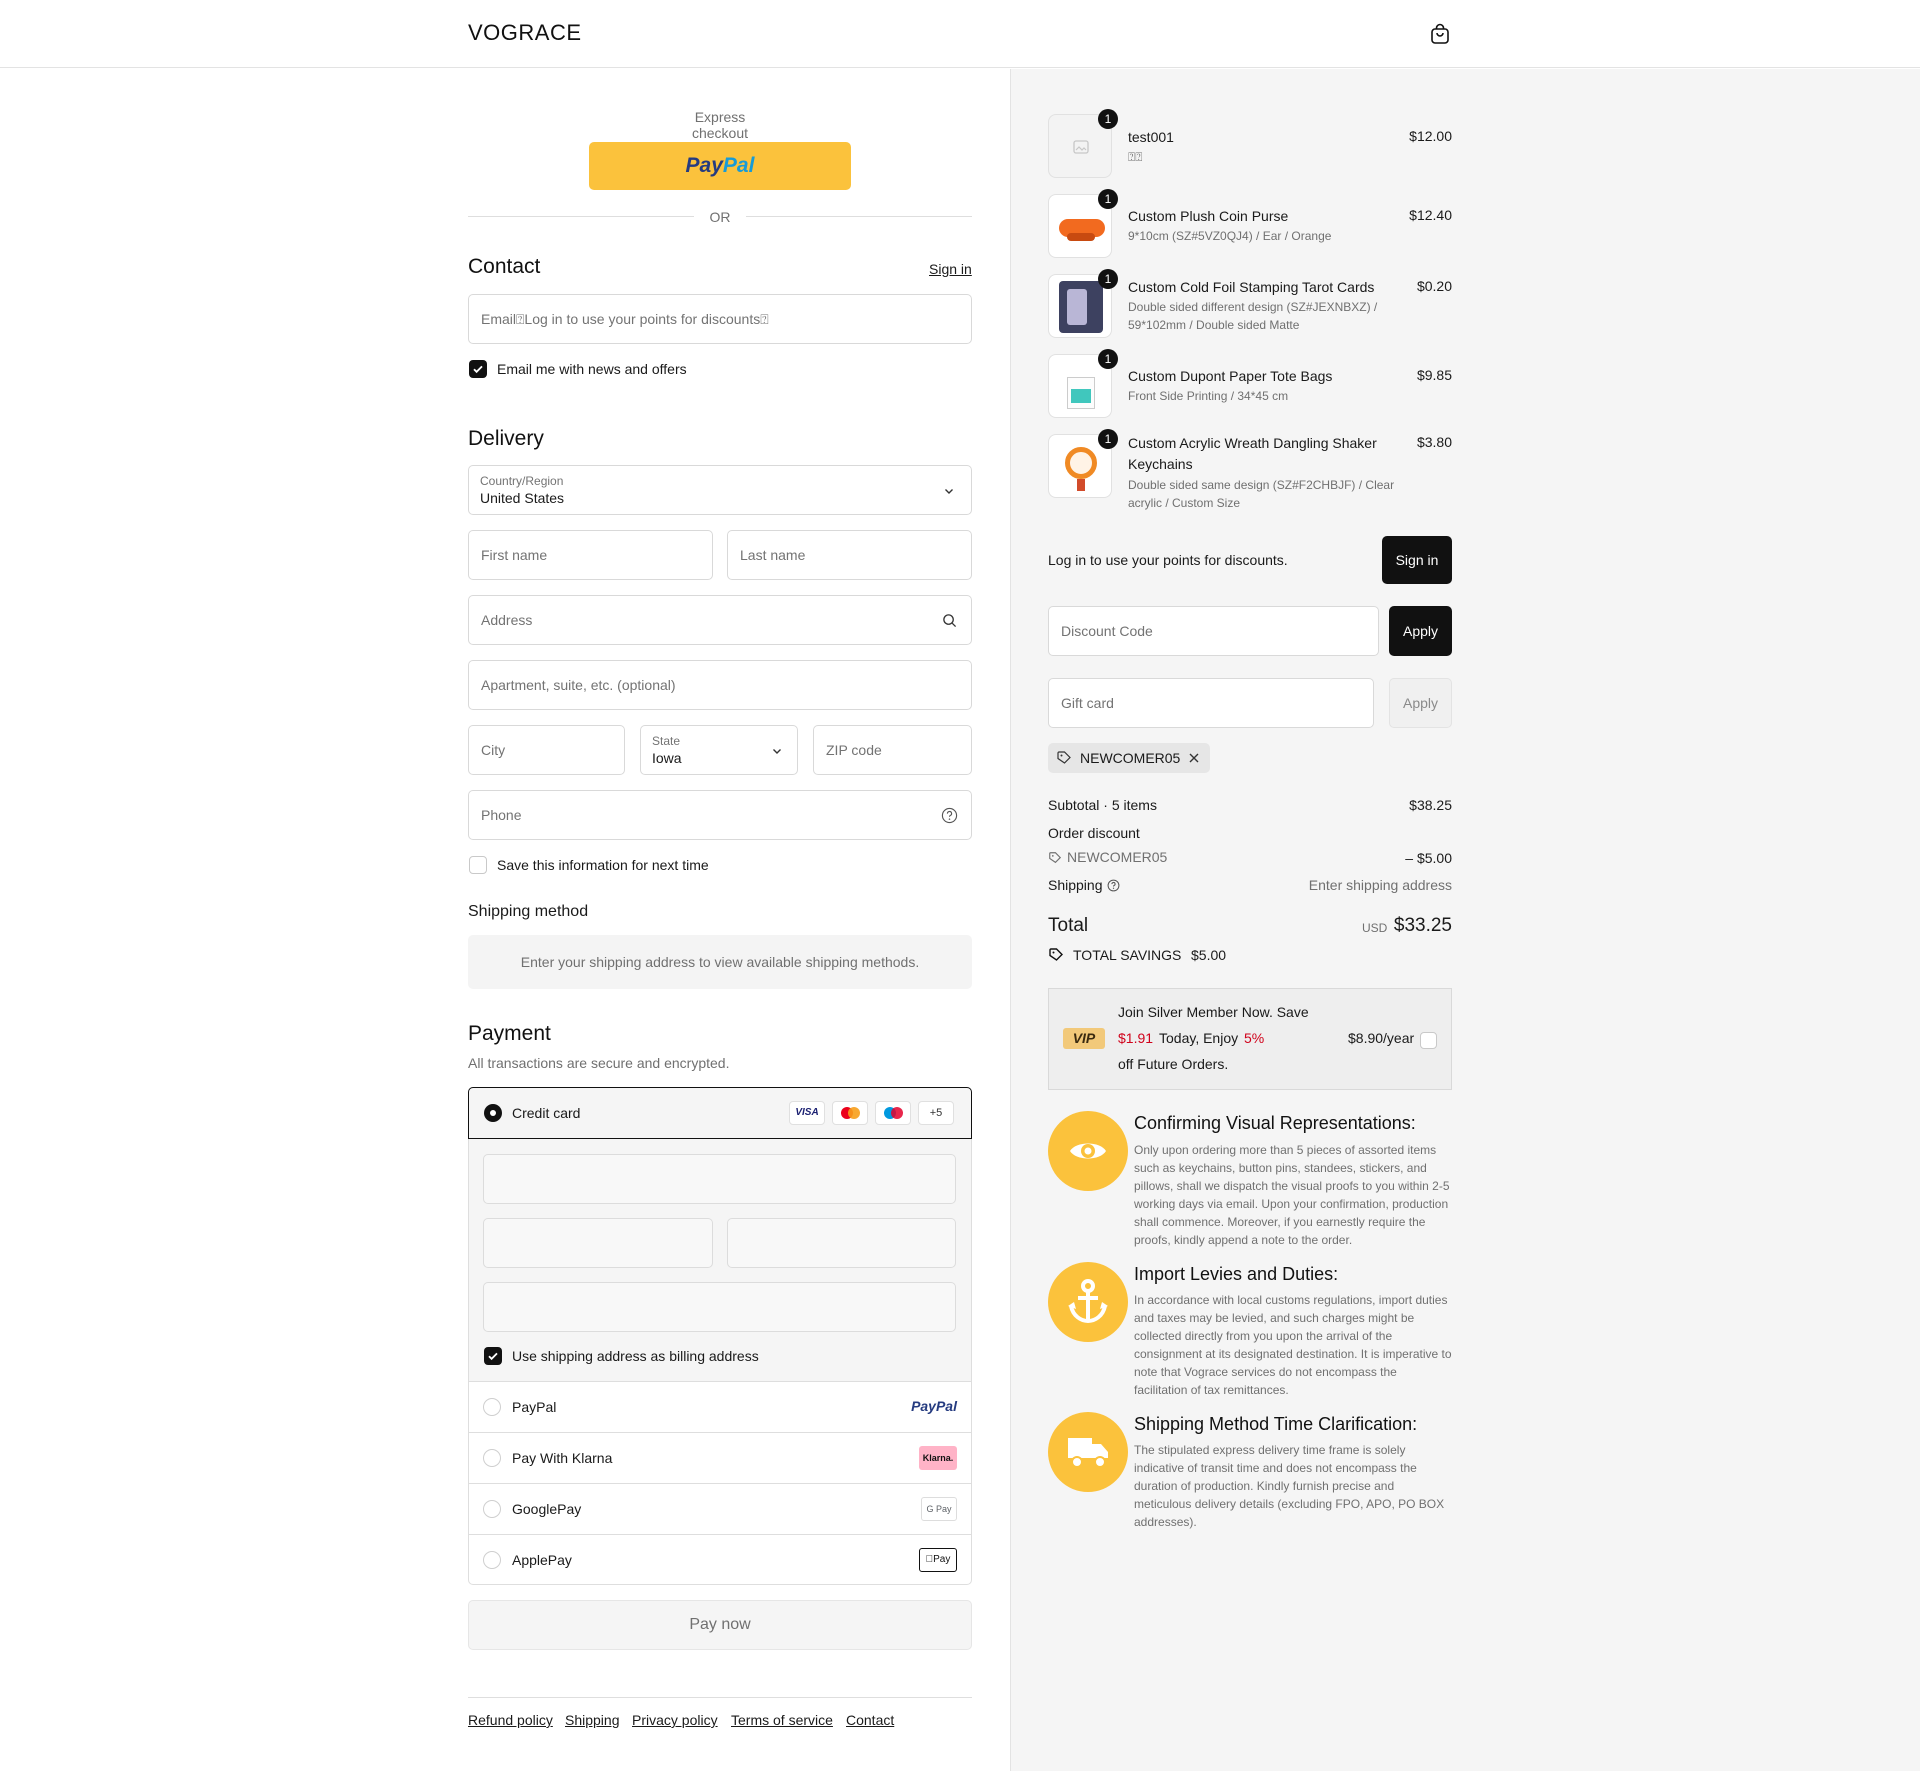 This screenshot has width=1920, height=1771. What do you see at coordinates (1068, 925) in the screenshot?
I see `total-label: Total` at bounding box center [1068, 925].